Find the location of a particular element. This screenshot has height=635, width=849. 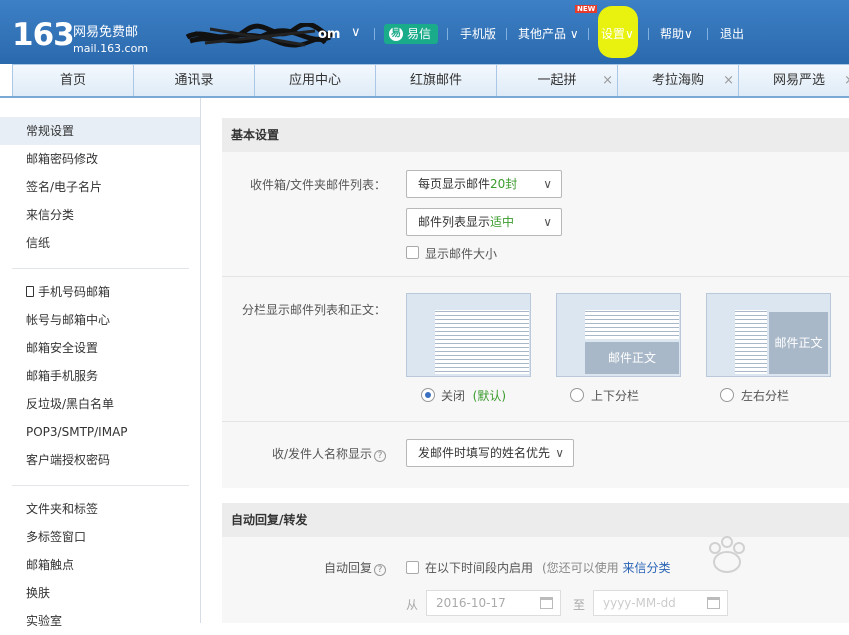

filters-link: 来信分类 is located at coordinates (647, 568).